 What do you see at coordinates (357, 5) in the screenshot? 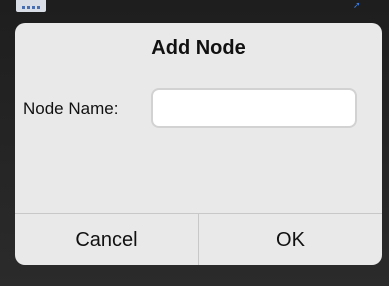
I see `arrow-icon: ➚` at bounding box center [357, 5].